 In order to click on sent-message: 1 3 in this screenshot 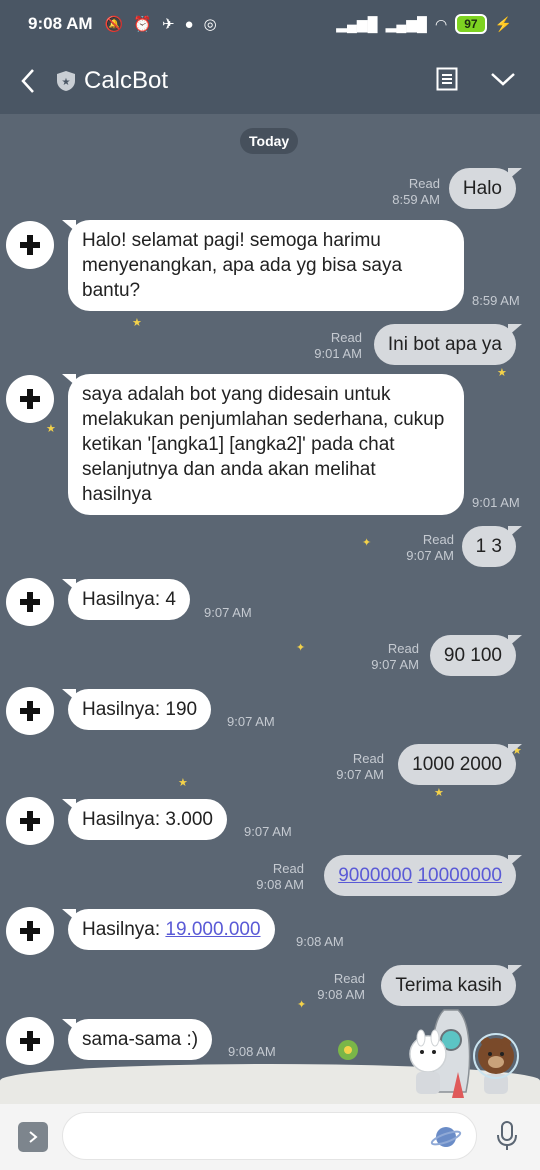, I will do `click(492, 546)`.